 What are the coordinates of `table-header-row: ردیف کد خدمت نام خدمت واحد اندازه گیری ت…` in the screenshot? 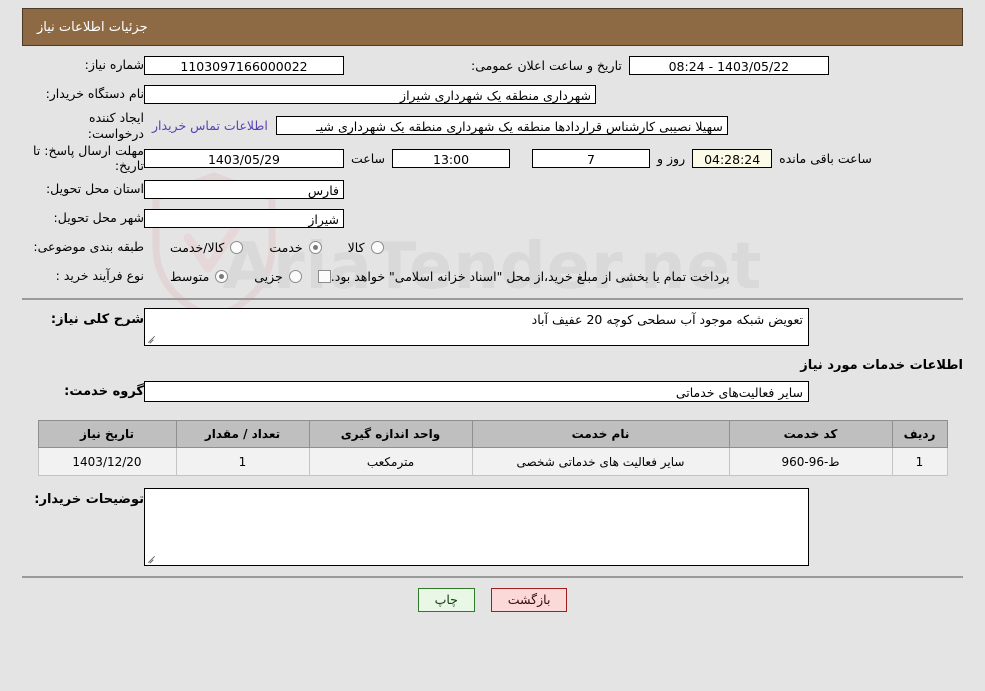 It's located at (492, 434).